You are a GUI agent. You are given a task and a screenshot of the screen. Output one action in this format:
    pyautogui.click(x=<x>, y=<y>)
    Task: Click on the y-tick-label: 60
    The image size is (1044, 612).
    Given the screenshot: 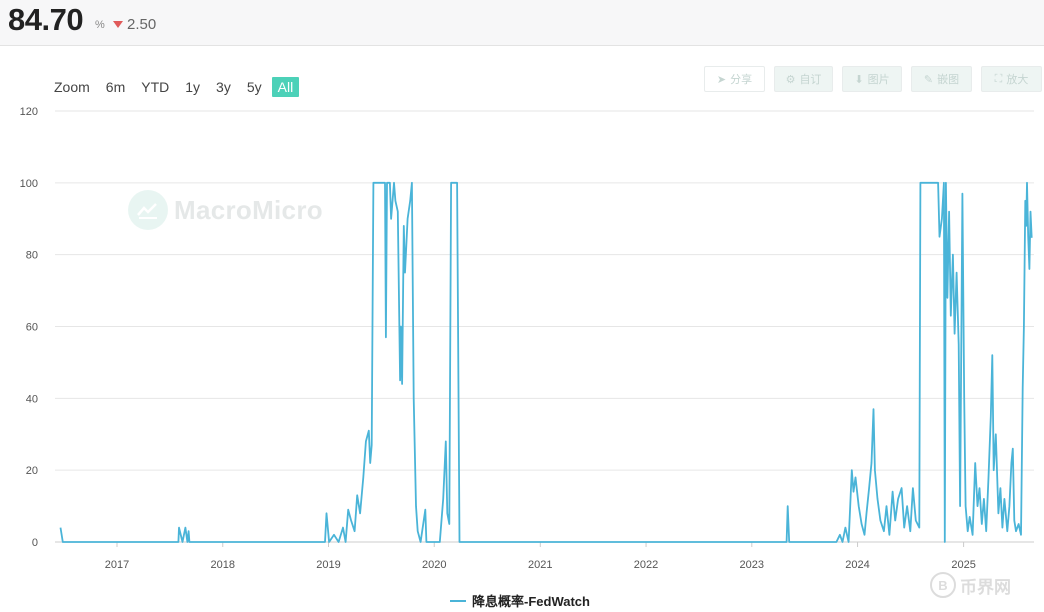 What is the action you would take?
    pyautogui.click(x=32, y=328)
    